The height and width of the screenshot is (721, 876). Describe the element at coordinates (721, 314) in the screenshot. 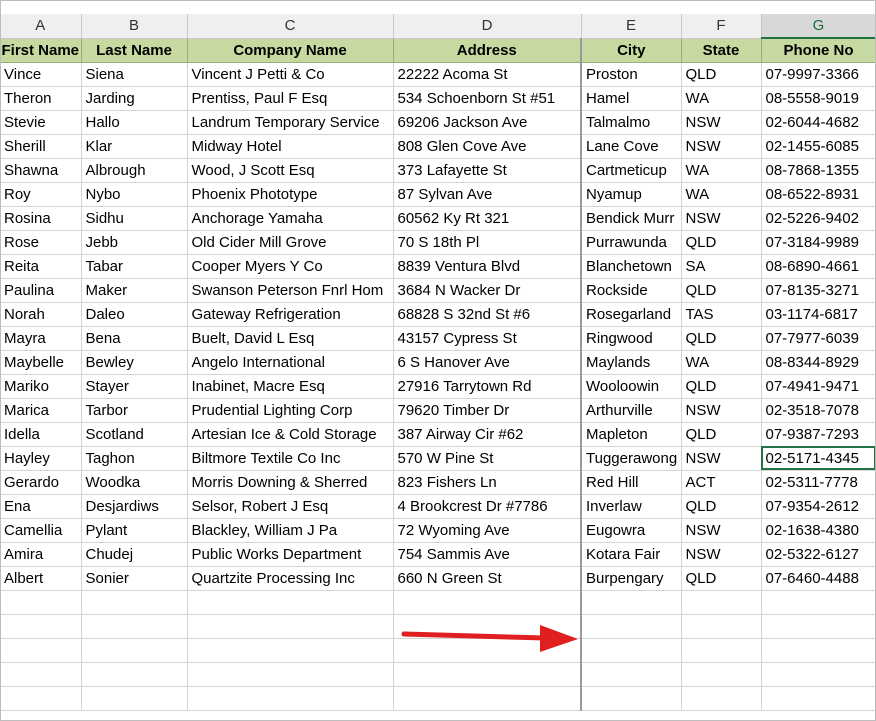

I see `cell: TAS` at that location.